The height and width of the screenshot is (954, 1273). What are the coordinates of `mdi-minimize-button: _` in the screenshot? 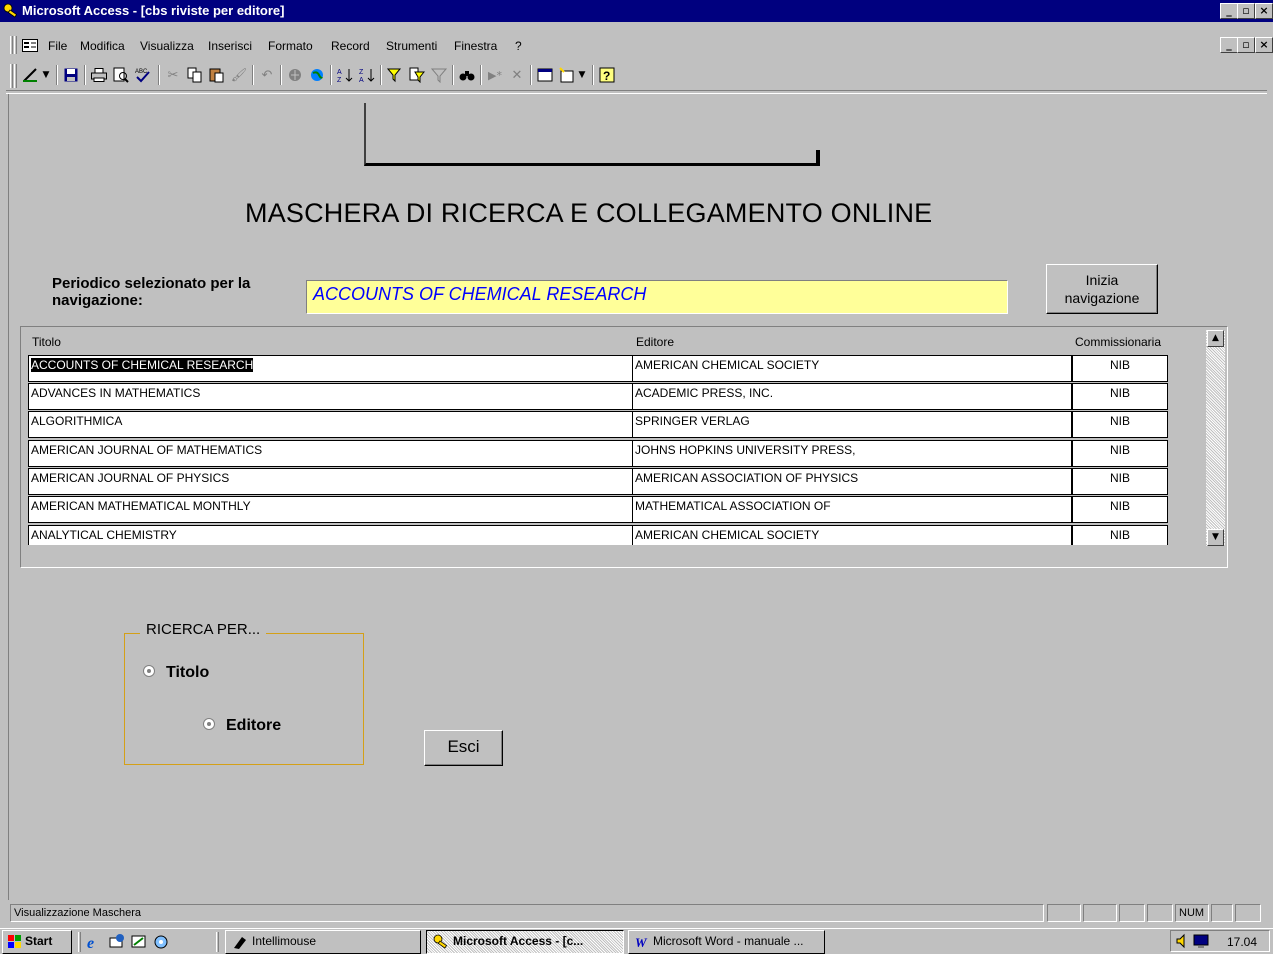 It's located at (1229, 45).